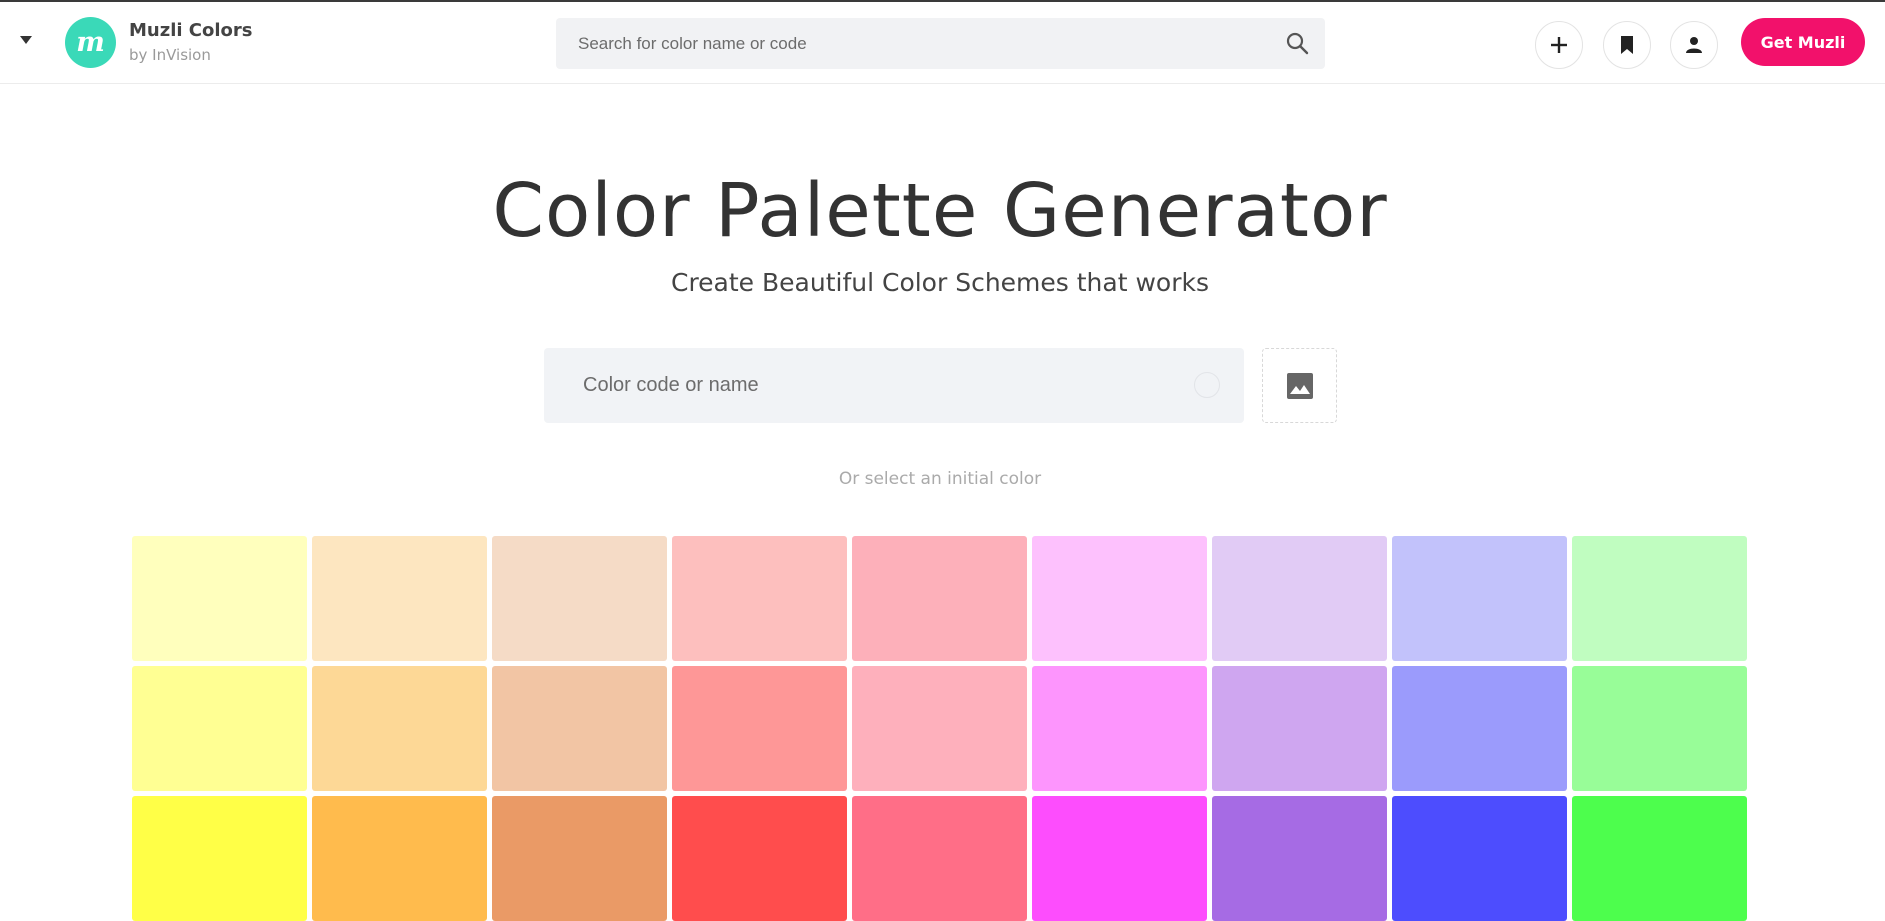  Describe the element at coordinates (1207, 385) in the screenshot. I see `color-preview-dot` at that location.